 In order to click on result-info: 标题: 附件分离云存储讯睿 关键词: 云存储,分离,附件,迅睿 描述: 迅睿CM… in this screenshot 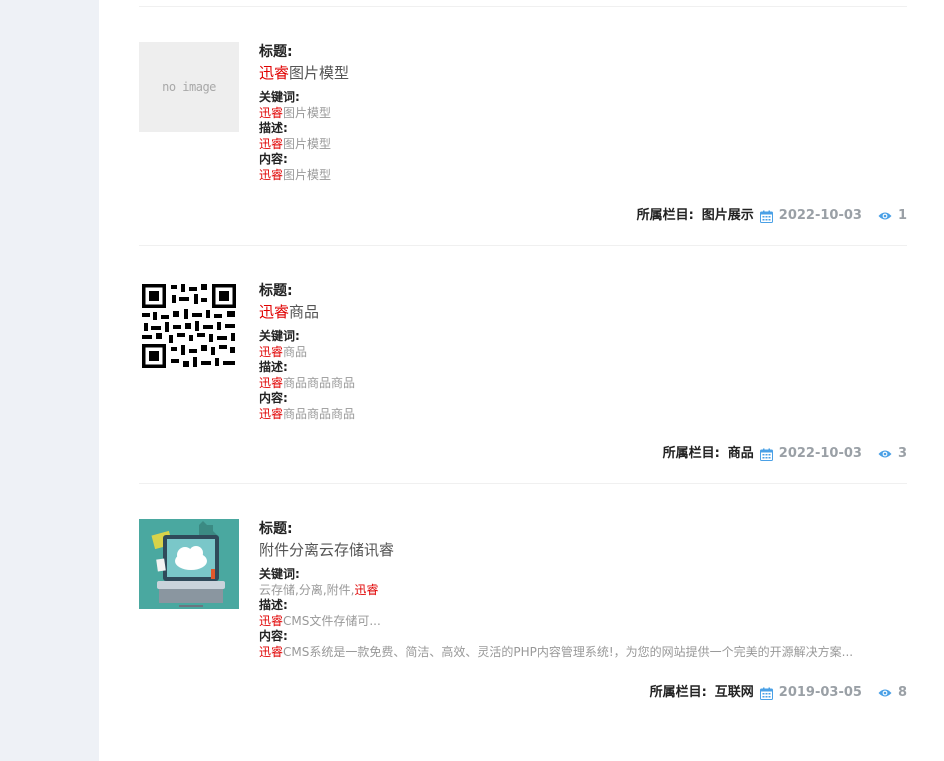, I will do `click(583, 589)`.